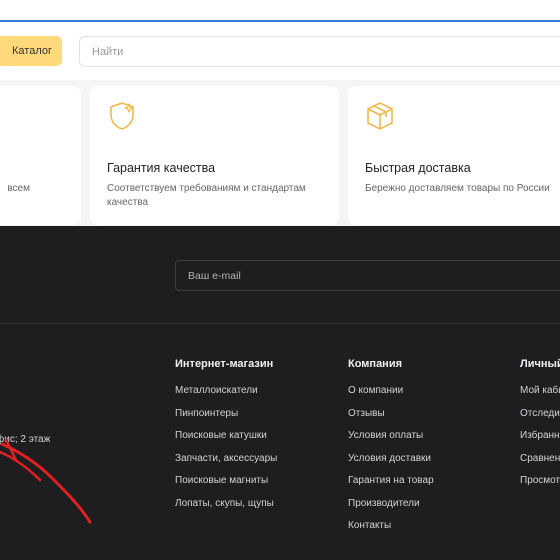 This screenshot has width=560, height=560. What do you see at coordinates (540, 464) in the screenshot?
I see `footer-link: Сравнен` at bounding box center [540, 464].